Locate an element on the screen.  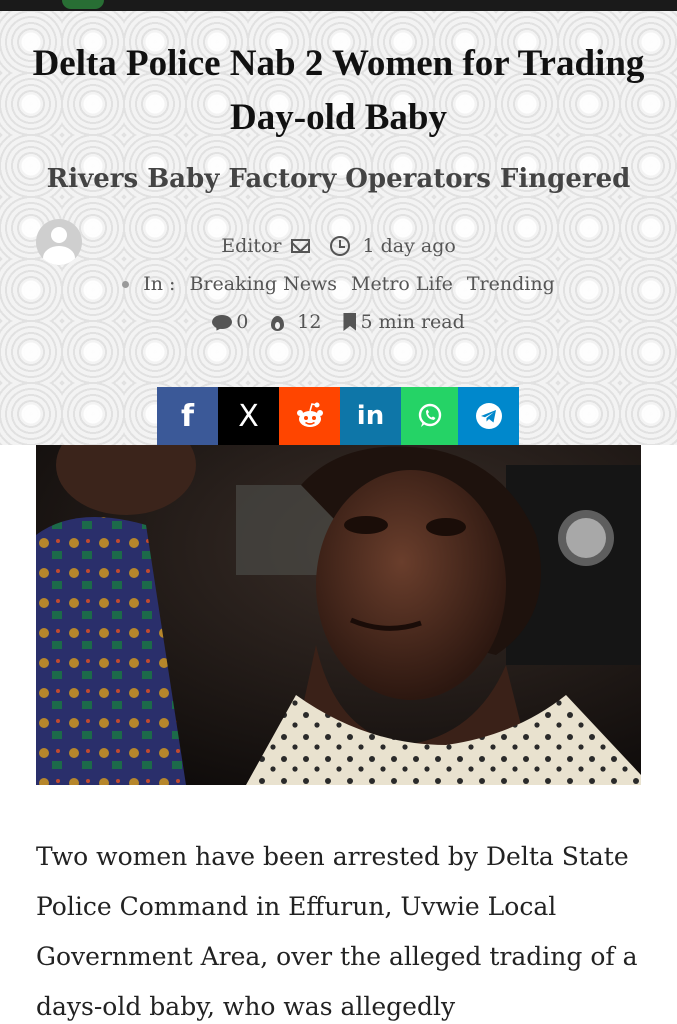
author-name: Editor is located at coordinates (251, 246).